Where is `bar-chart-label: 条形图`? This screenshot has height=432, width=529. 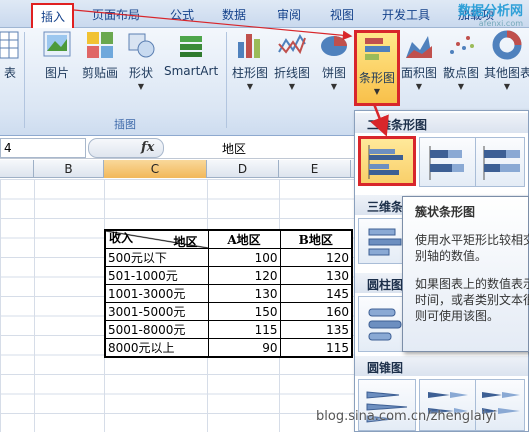 bar-chart-label: 条形图 is located at coordinates (376, 78).